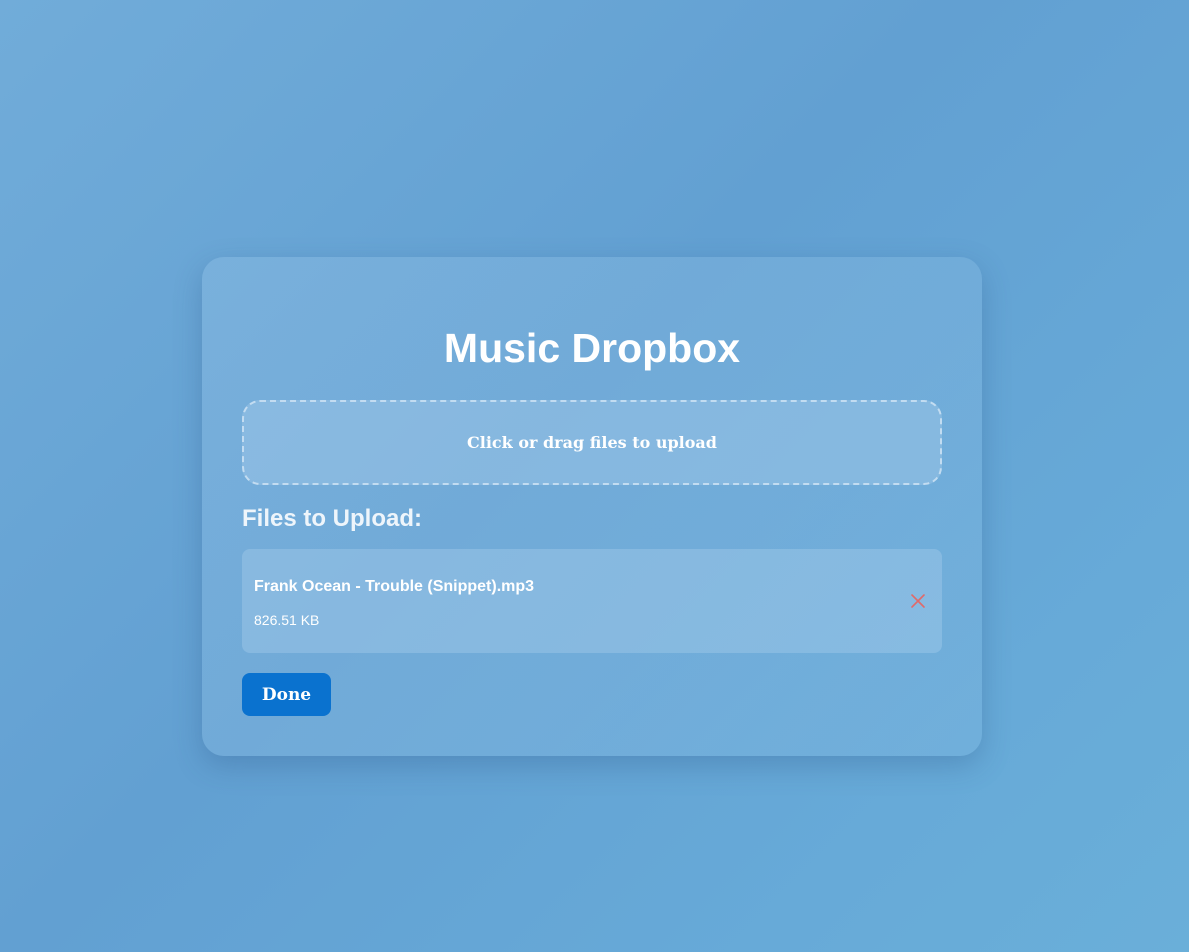 The width and height of the screenshot is (1189, 952). What do you see at coordinates (332, 518) in the screenshot?
I see `files-heading: Files to Upload:` at bounding box center [332, 518].